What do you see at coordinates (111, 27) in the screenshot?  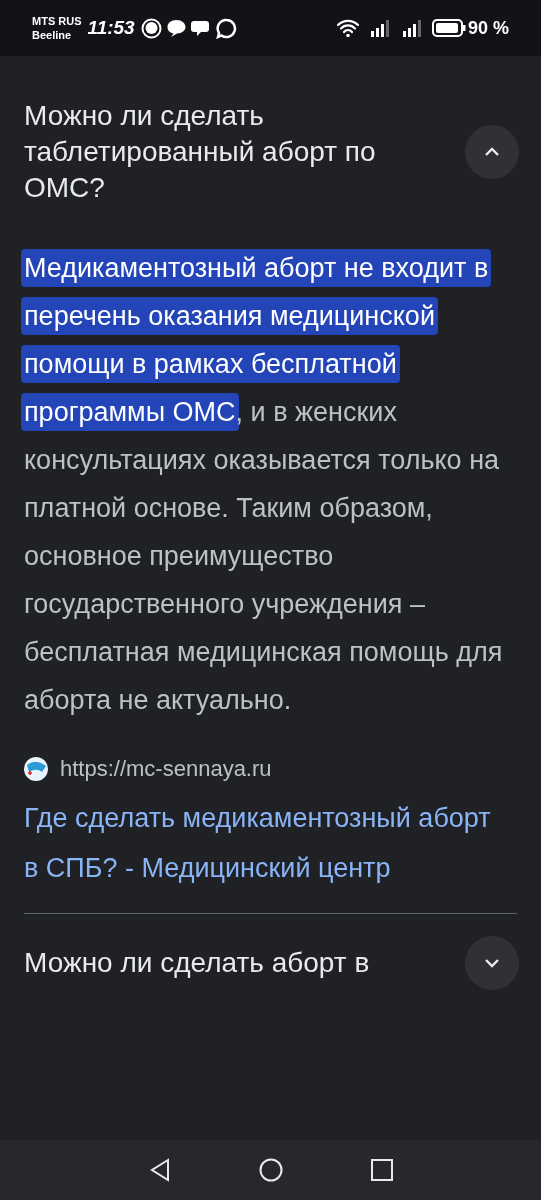 I see `clock-time: 11:53` at bounding box center [111, 27].